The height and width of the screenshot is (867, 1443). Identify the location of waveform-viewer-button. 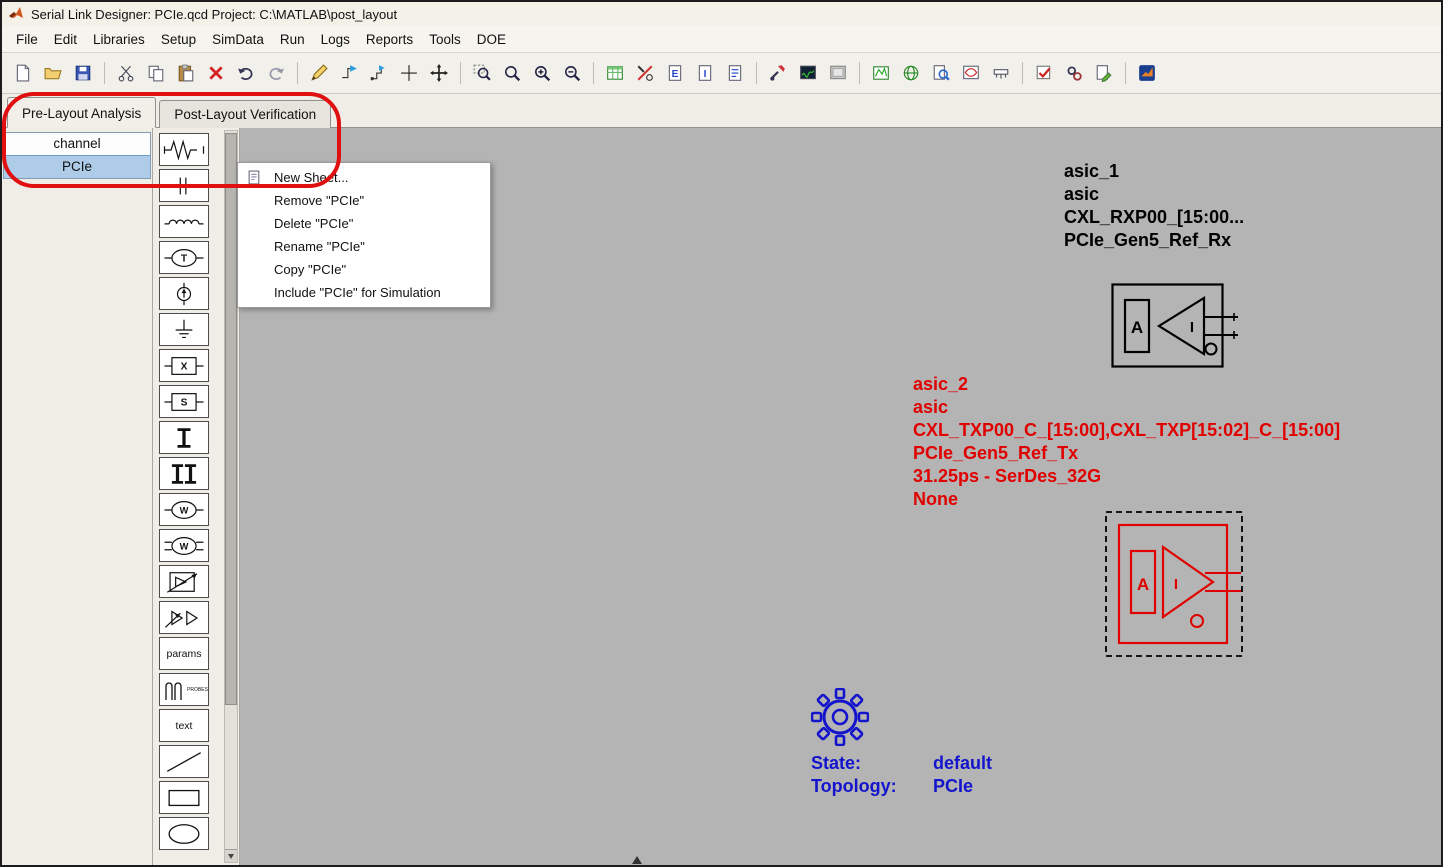
(881, 73).